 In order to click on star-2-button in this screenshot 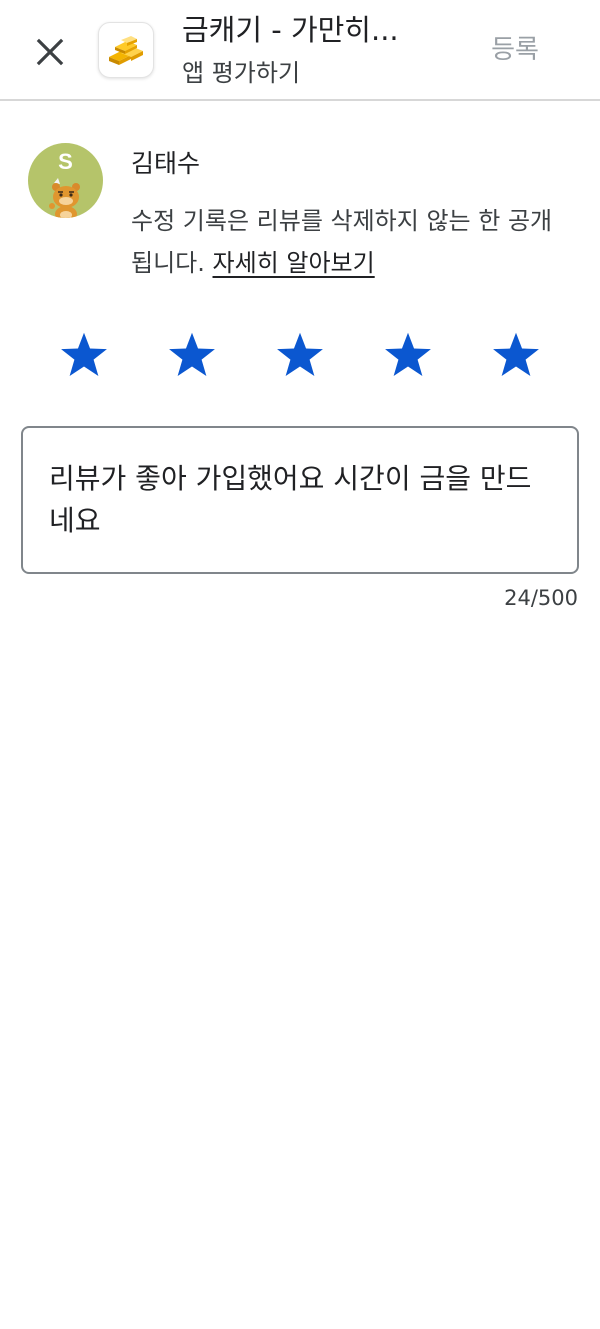, I will do `click(192, 355)`.